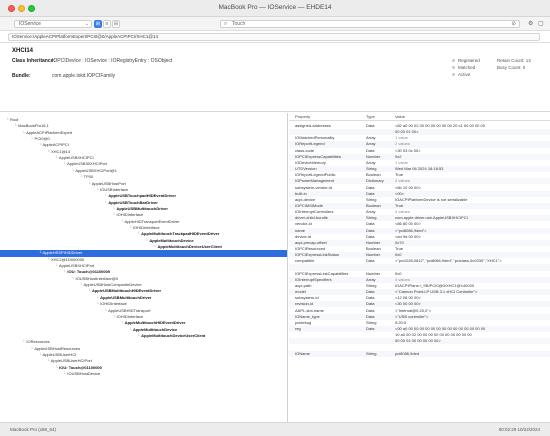 Image resolution: width=550 pixels, height=436 pixels. What do you see at coordinates (519, 429) in the screenshot?
I see `timestamp-label: 00:02:29 10/22/2024` at bounding box center [519, 429].